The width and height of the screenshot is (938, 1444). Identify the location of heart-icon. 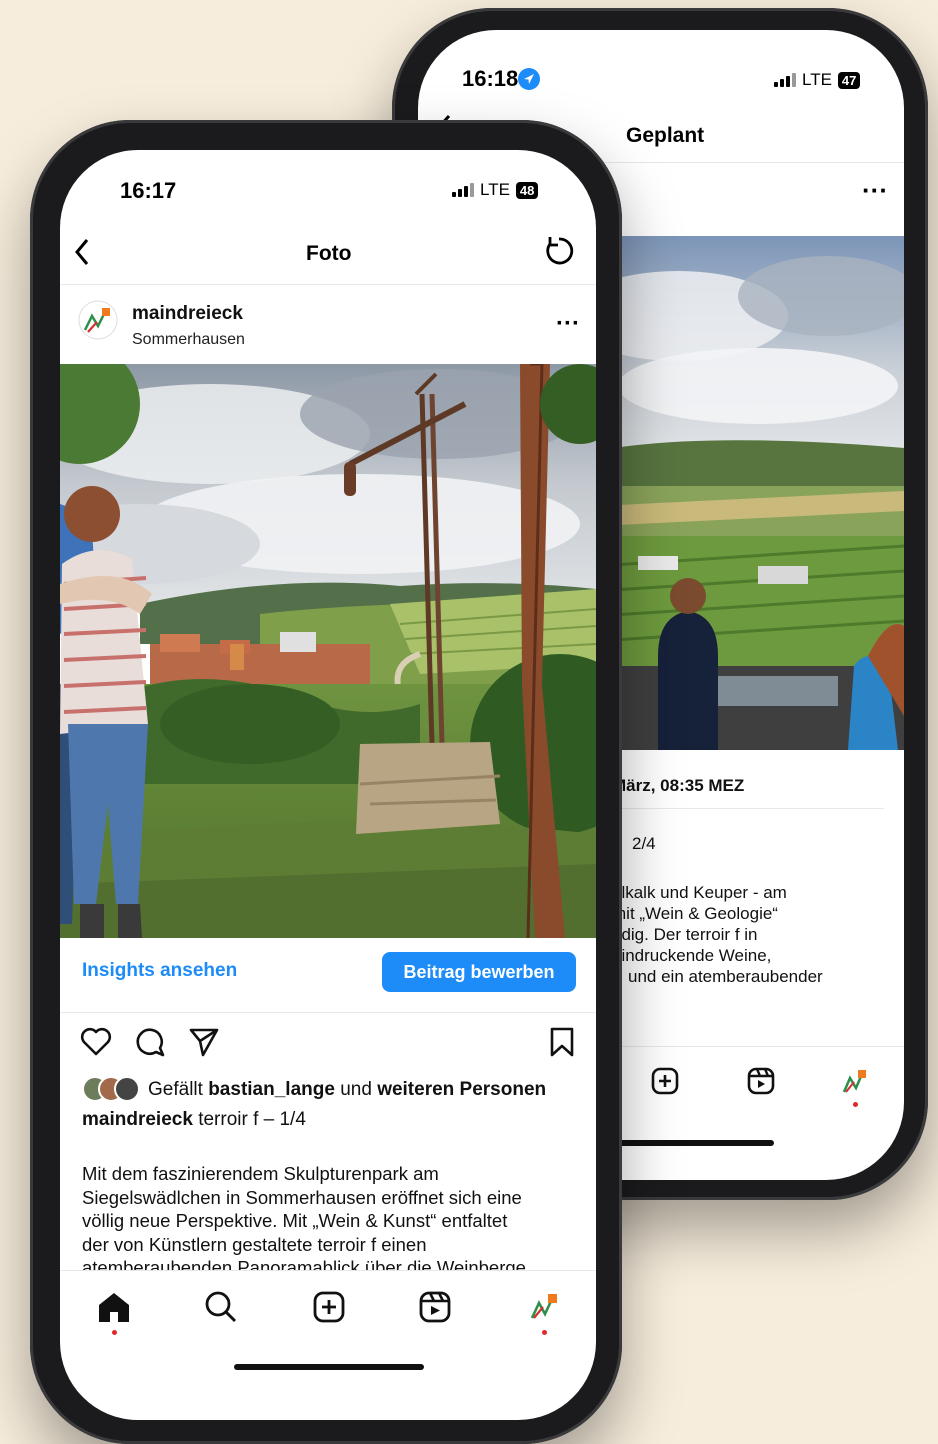
(96, 1043).